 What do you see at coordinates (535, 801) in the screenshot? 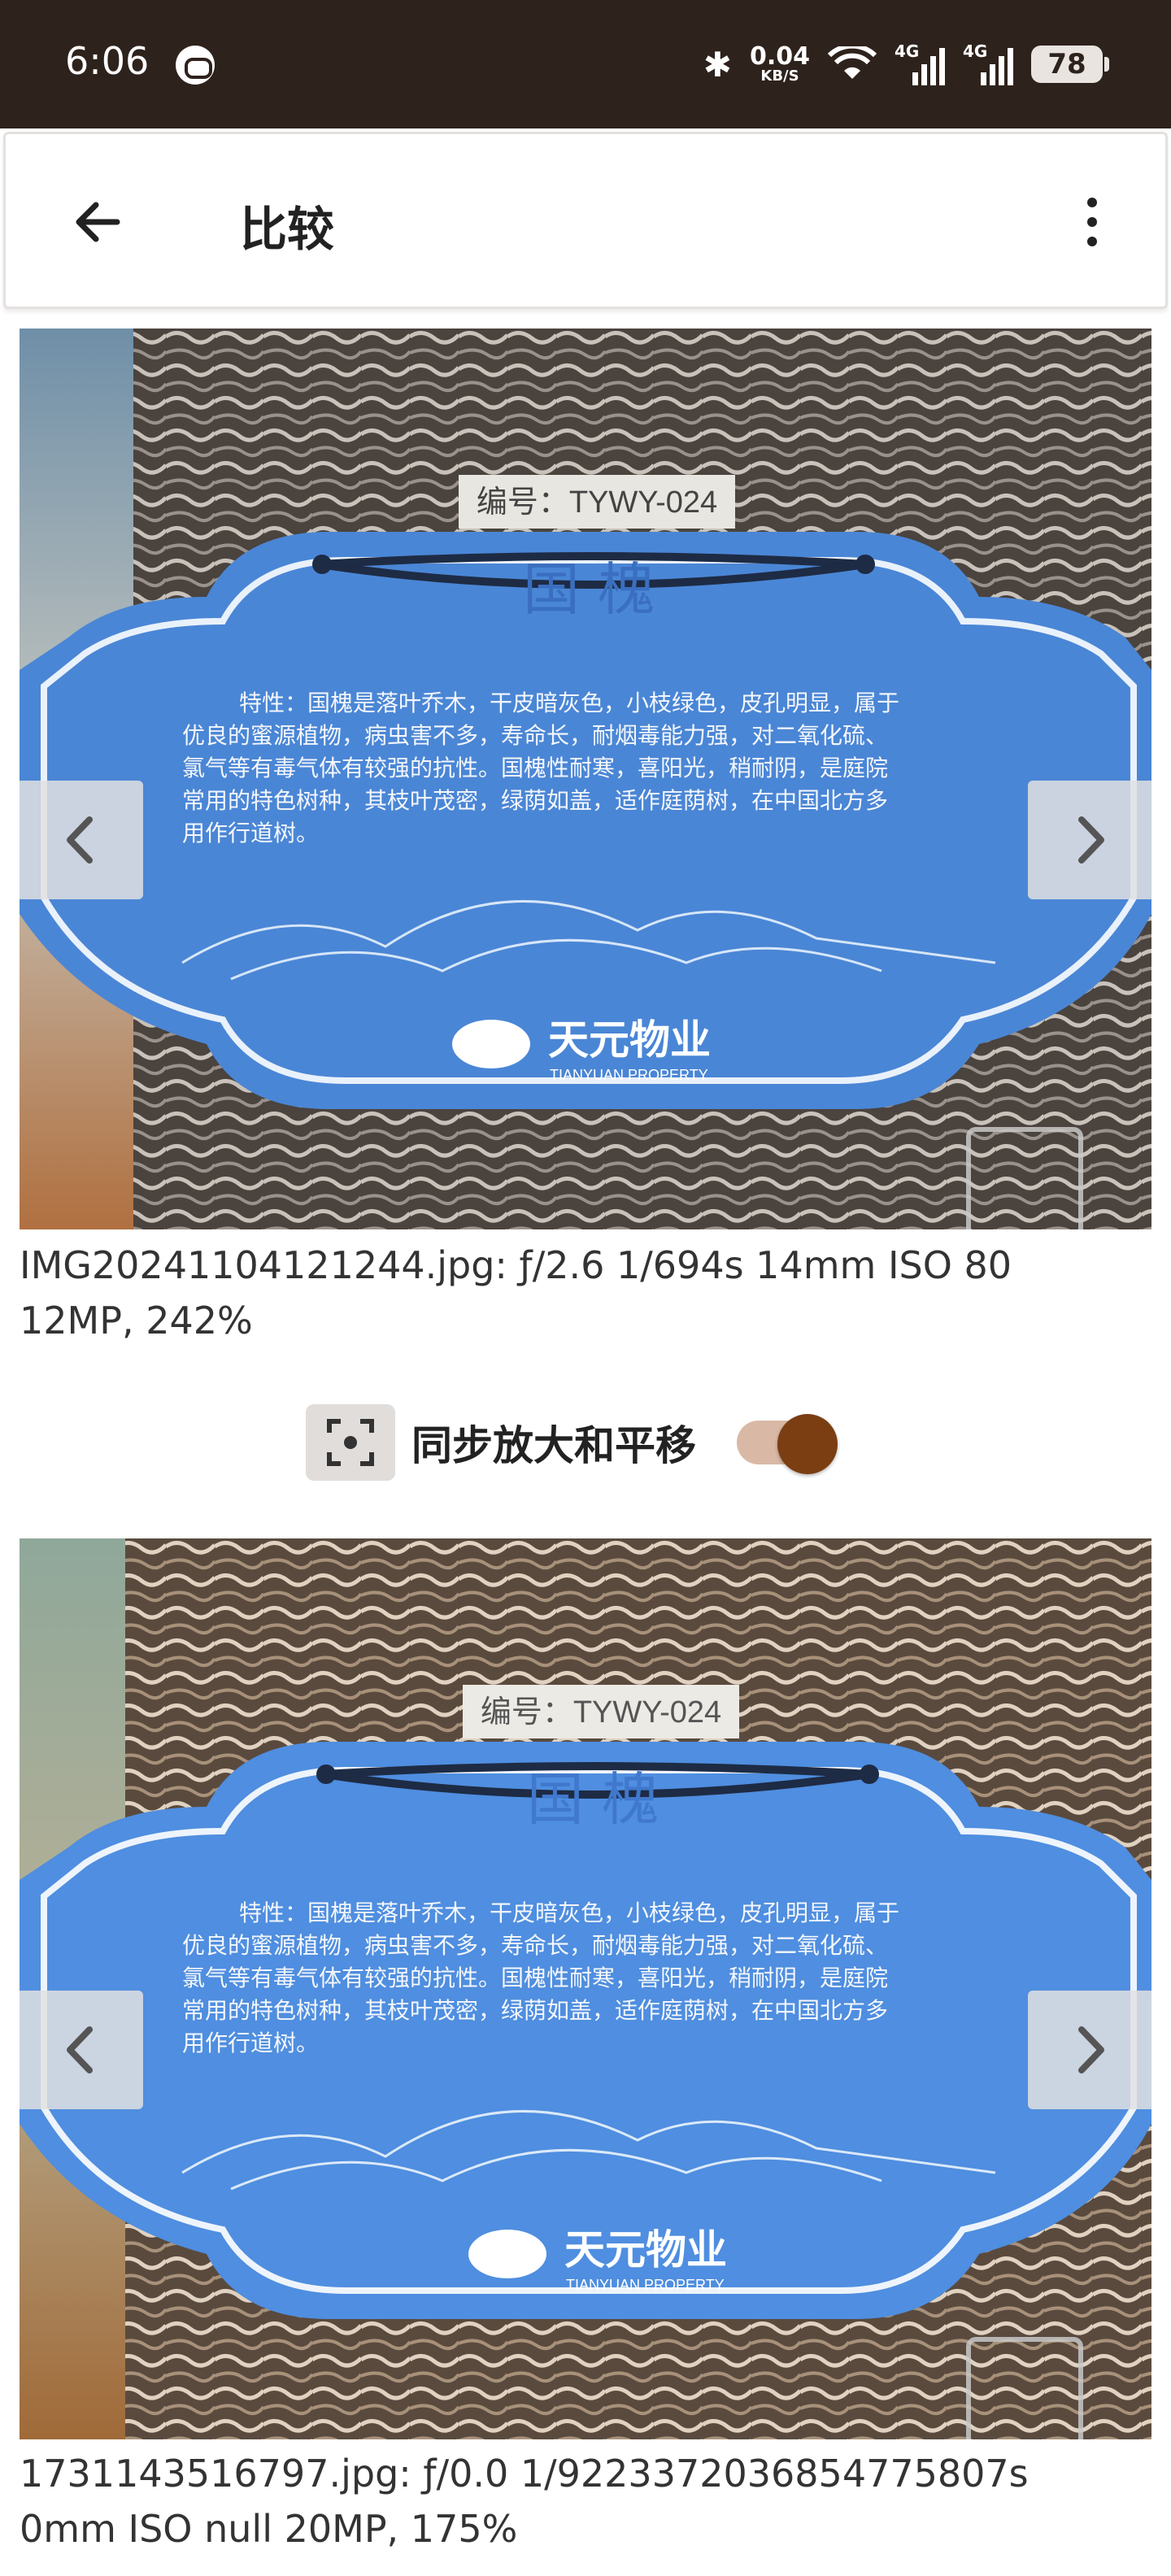
I see `sign-desc-line-4: 常用的特色树种，其枝叶茂密，绿荫如盖，适作庭荫树，在中国北方多` at bounding box center [535, 801].